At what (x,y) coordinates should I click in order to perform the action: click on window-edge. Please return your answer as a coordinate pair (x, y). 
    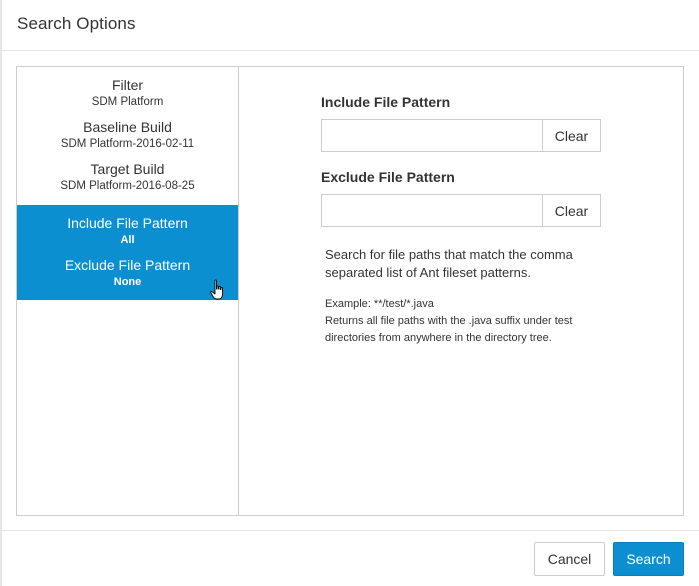
    Looking at the image, I should click on (1, 293).